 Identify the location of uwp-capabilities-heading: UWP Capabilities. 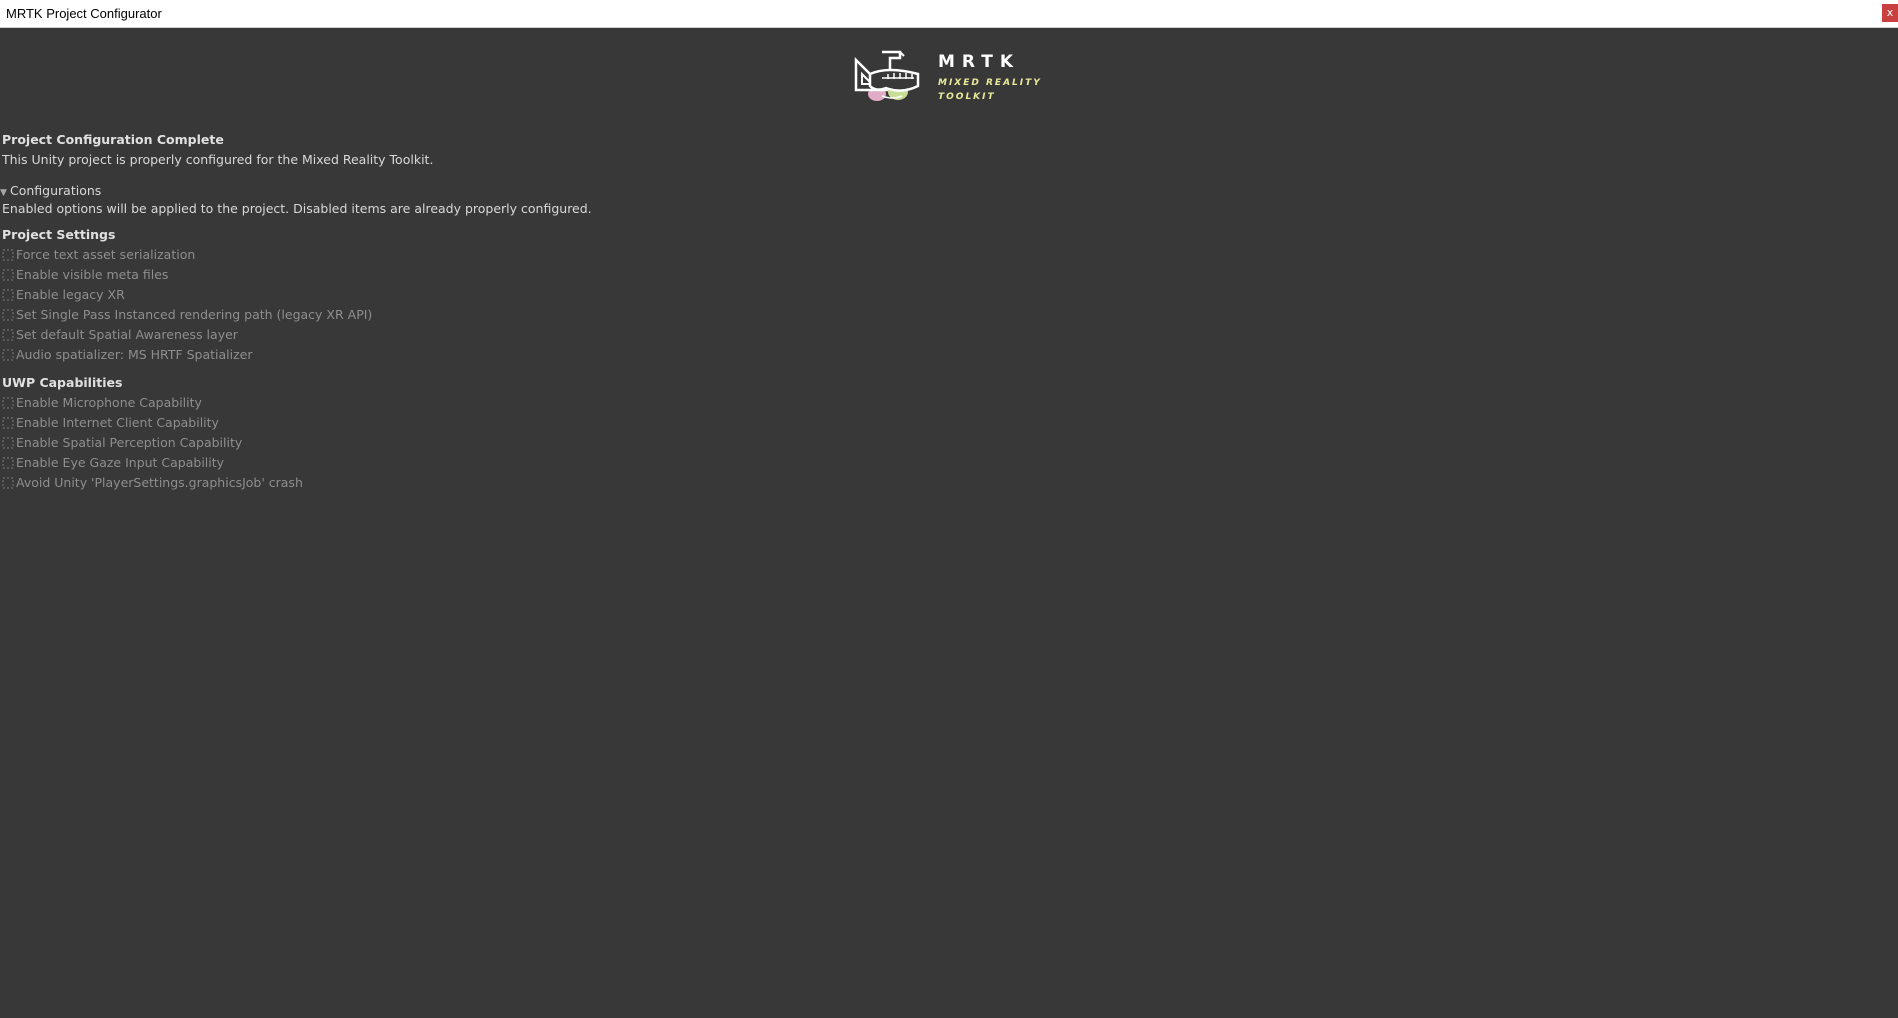
(62, 382).